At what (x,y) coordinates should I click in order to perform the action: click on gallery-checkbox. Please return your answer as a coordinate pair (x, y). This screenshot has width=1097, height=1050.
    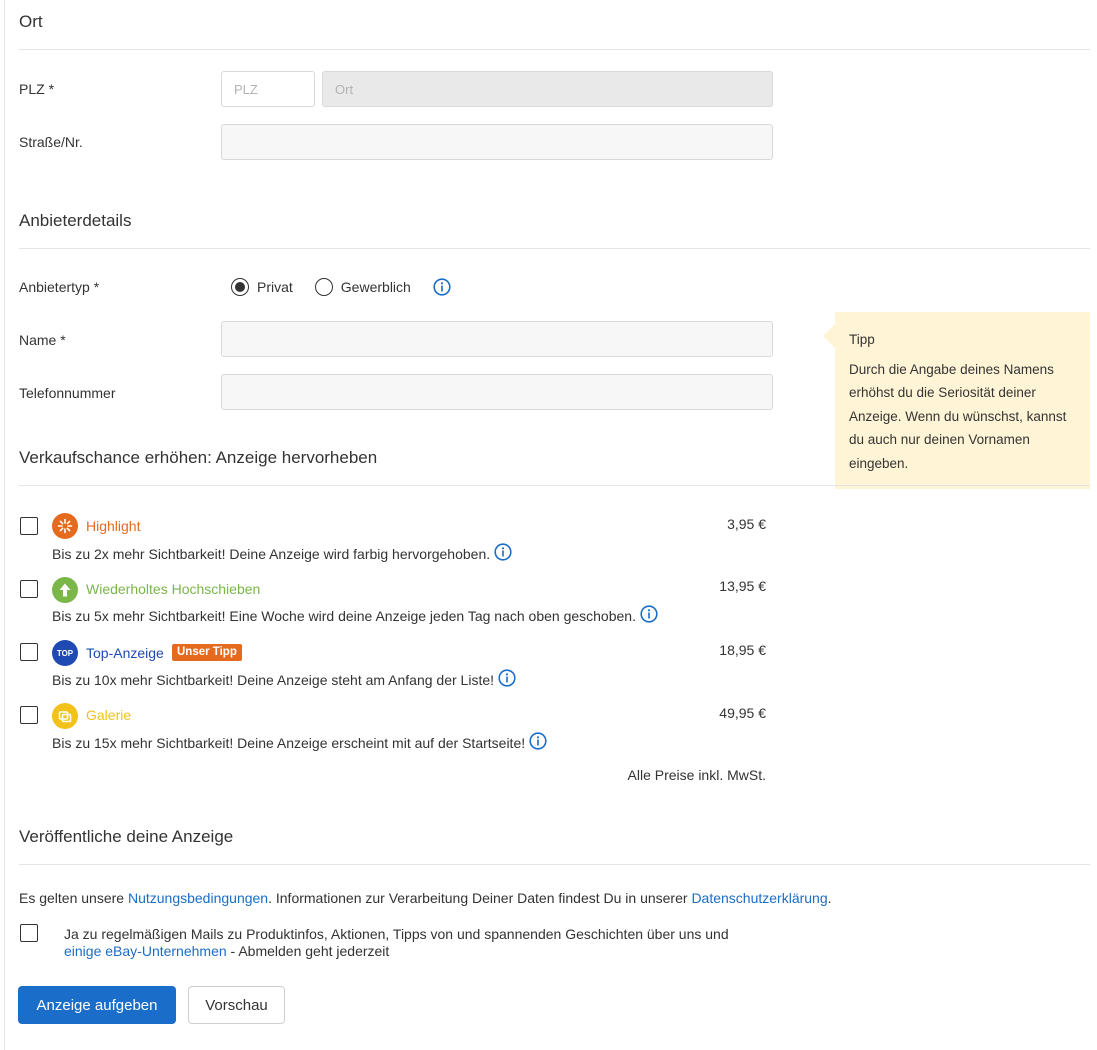
    Looking at the image, I should click on (29, 715).